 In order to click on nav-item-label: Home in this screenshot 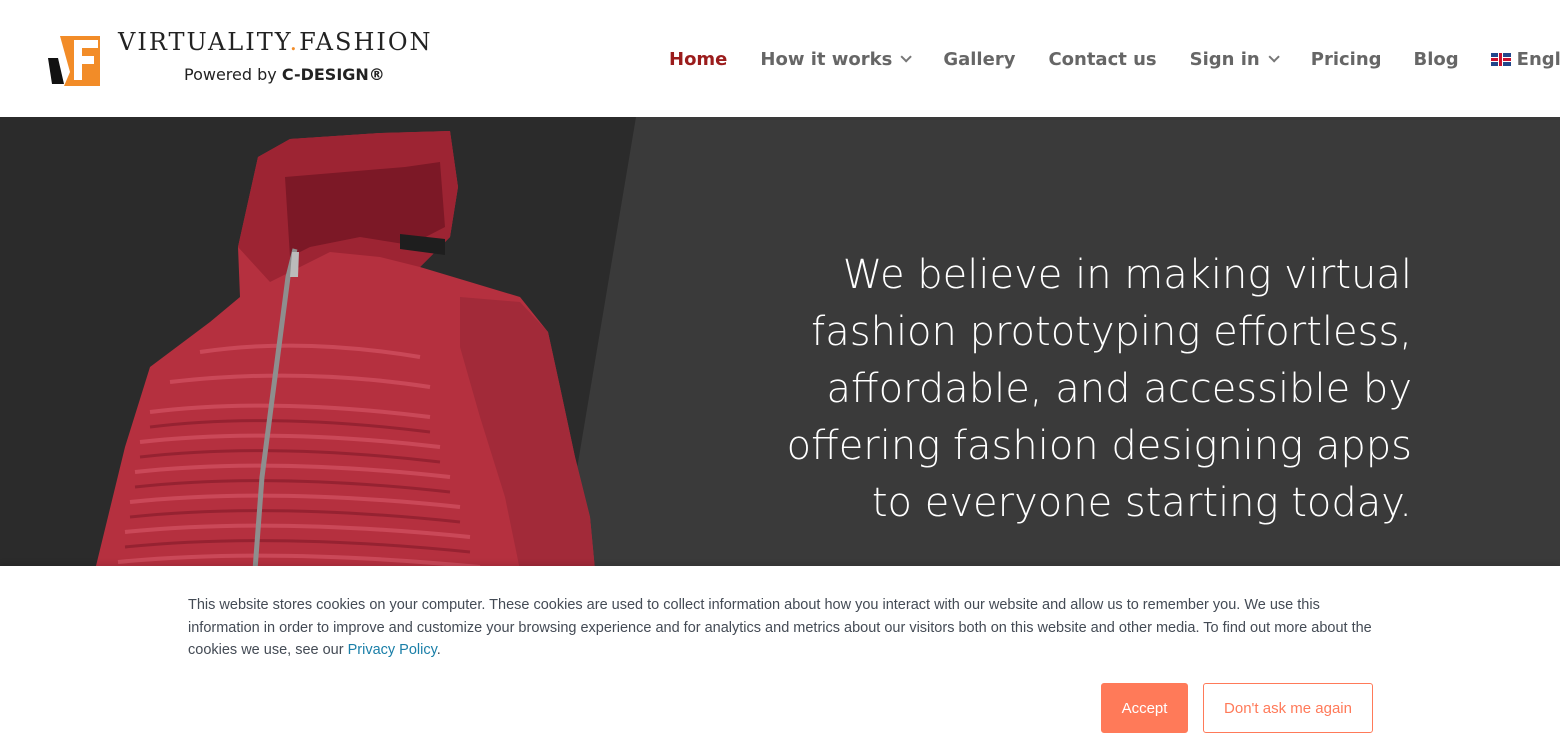, I will do `click(698, 59)`.